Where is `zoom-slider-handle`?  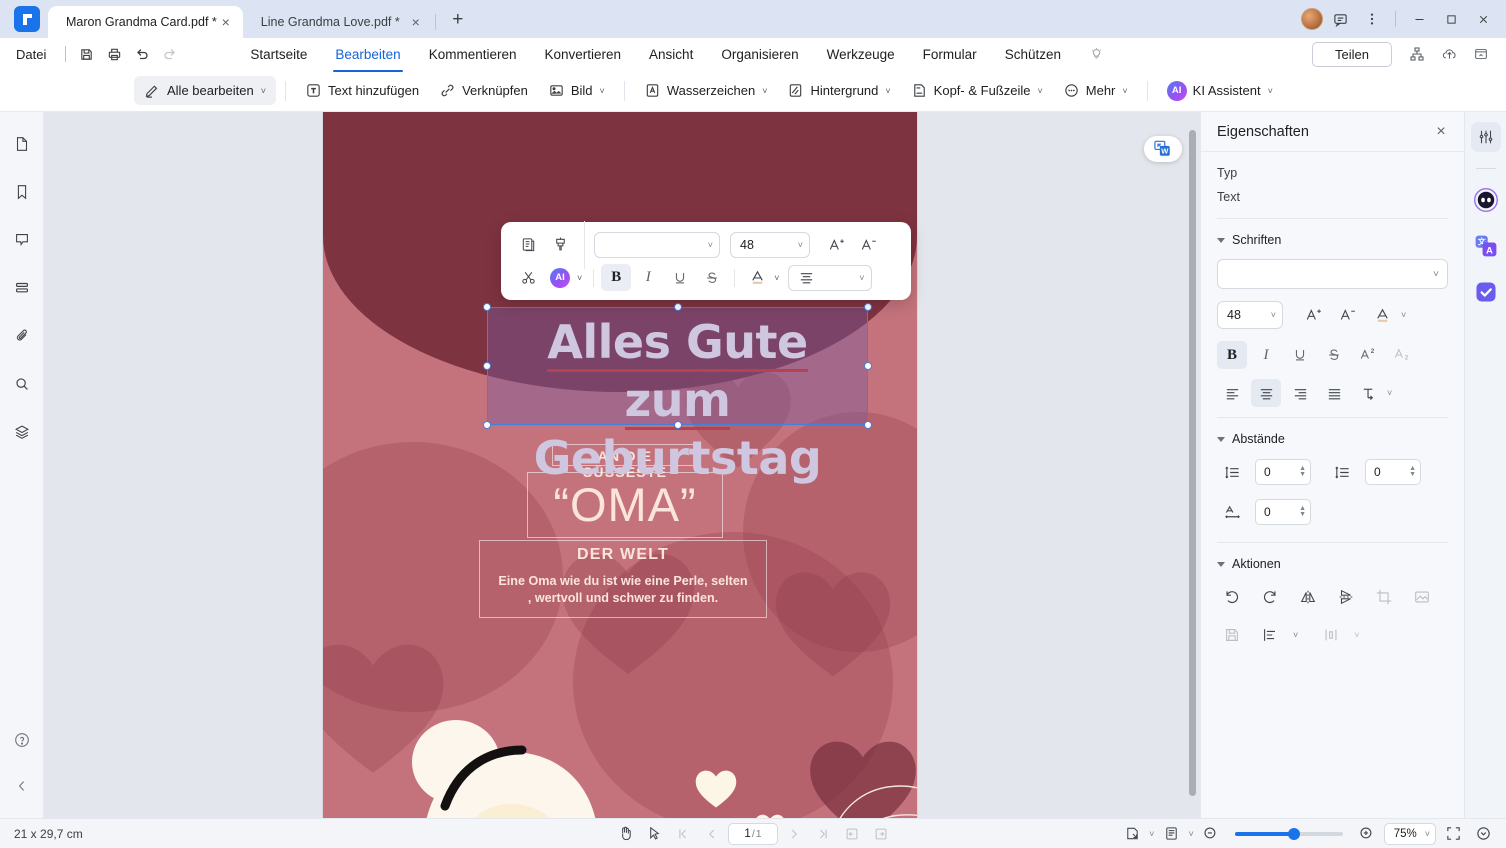 zoom-slider-handle is located at coordinates (1293, 833).